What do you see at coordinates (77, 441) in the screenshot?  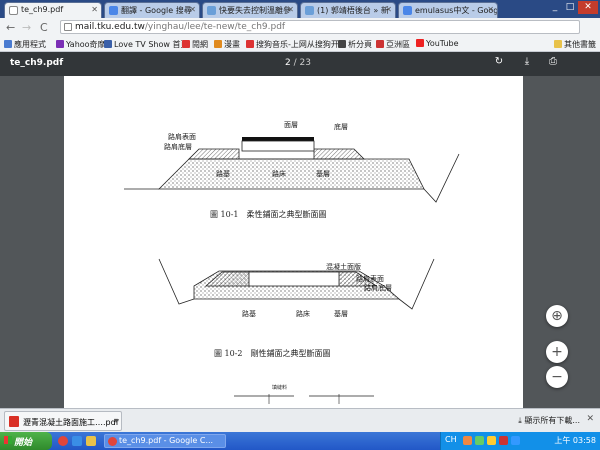 I see `ie-quicklaunch-icon` at bounding box center [77, 441].